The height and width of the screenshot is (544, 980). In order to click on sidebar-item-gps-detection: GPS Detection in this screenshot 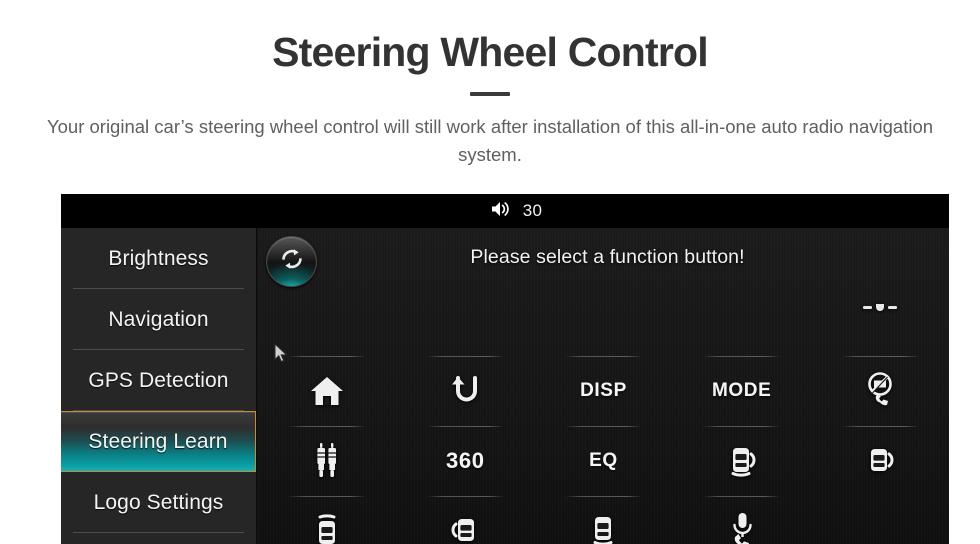, I will do `click(158, 380)`.